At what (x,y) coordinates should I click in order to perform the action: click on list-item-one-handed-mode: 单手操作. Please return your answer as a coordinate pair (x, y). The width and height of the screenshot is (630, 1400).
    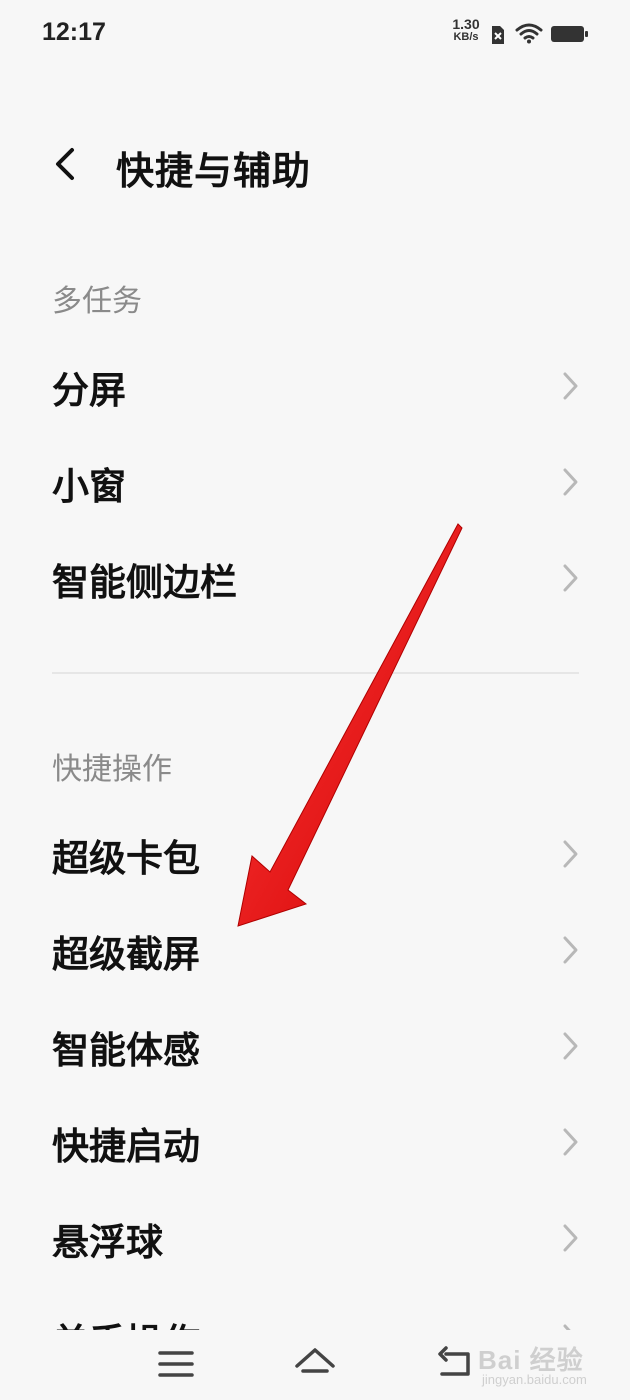
    Looking at the image, I should click on (315, 1310).